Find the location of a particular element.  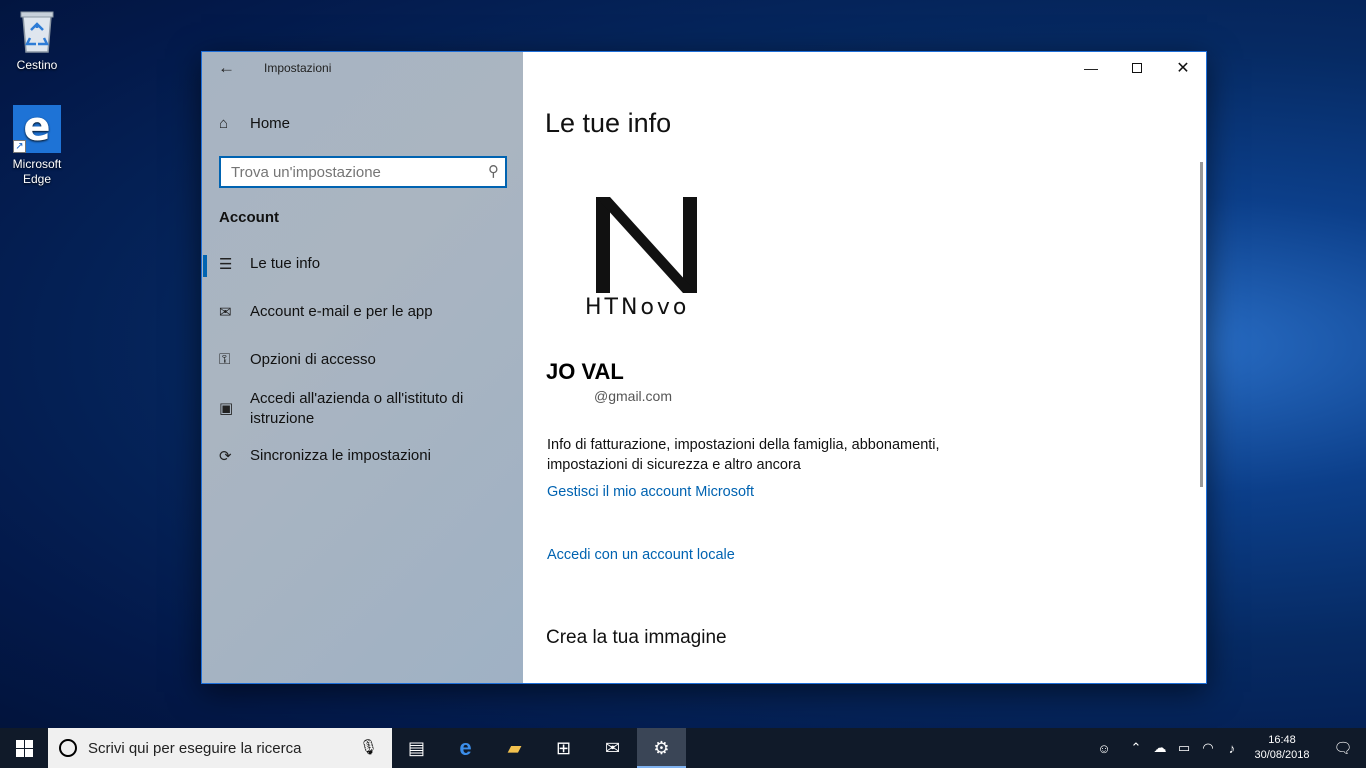

edge-icon: e ↗ is located at coordinates (37, 129).